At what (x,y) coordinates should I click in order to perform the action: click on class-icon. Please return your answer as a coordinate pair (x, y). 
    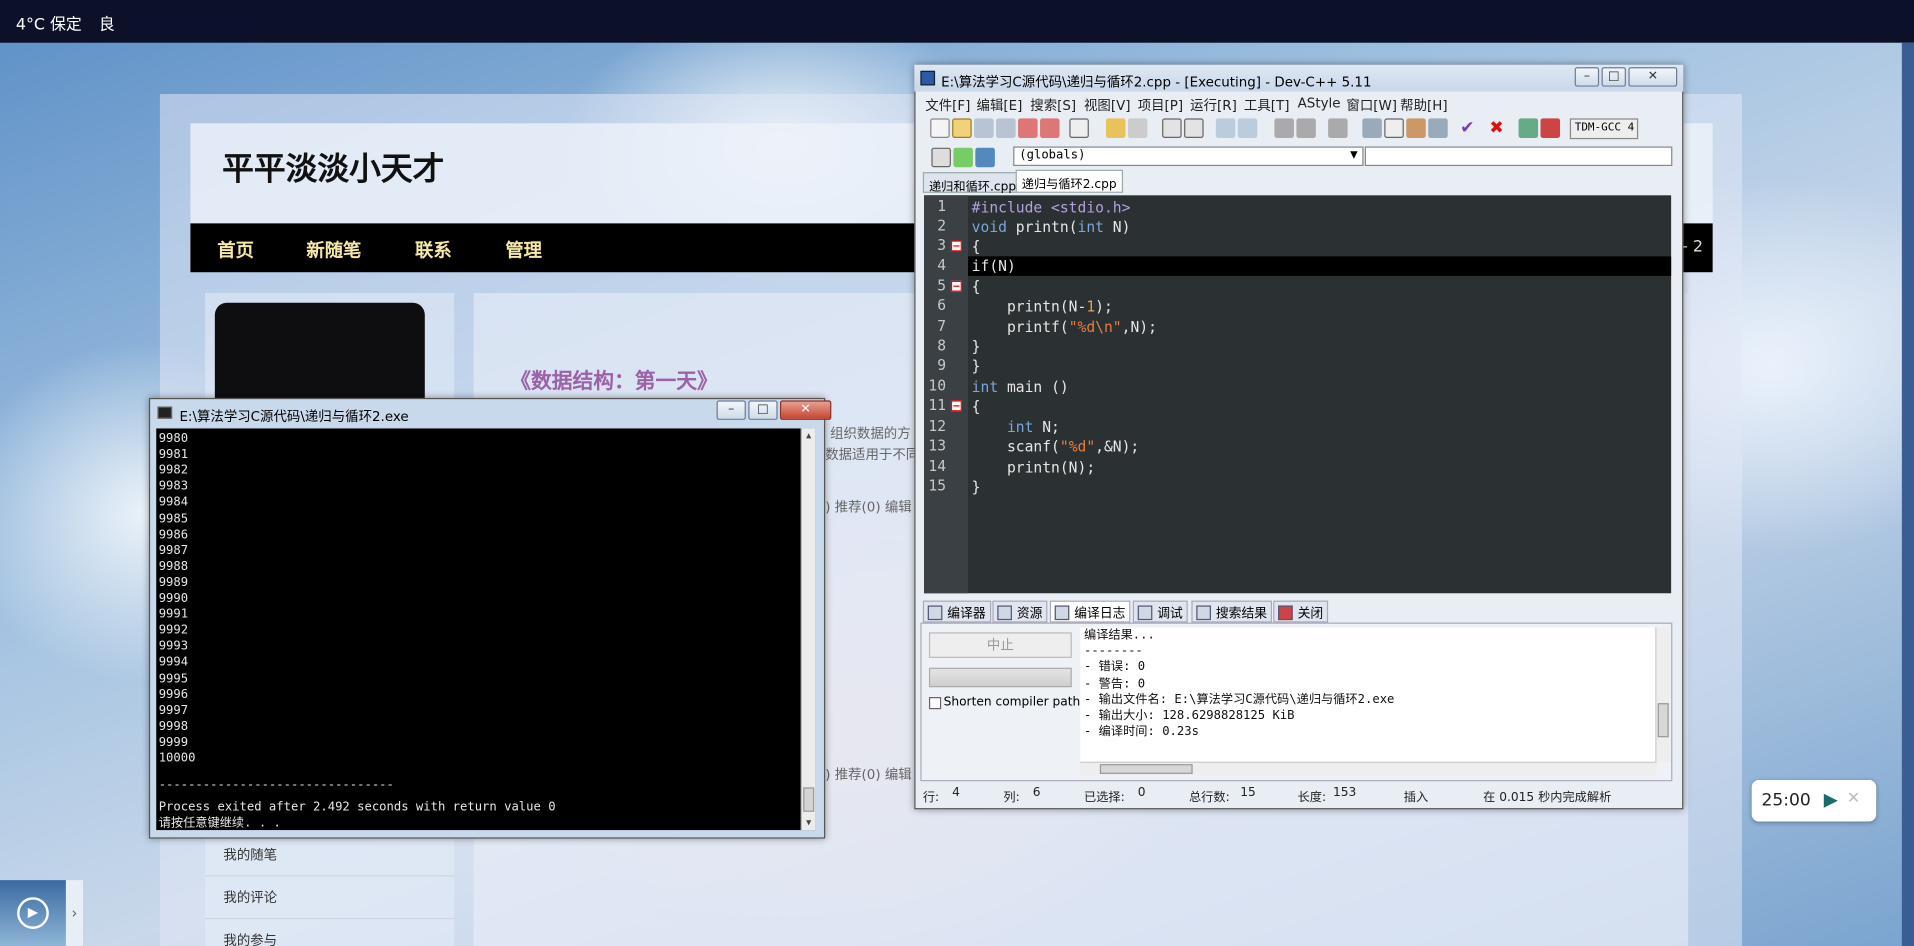
    Looking at the image, I should click on (1416, 128).